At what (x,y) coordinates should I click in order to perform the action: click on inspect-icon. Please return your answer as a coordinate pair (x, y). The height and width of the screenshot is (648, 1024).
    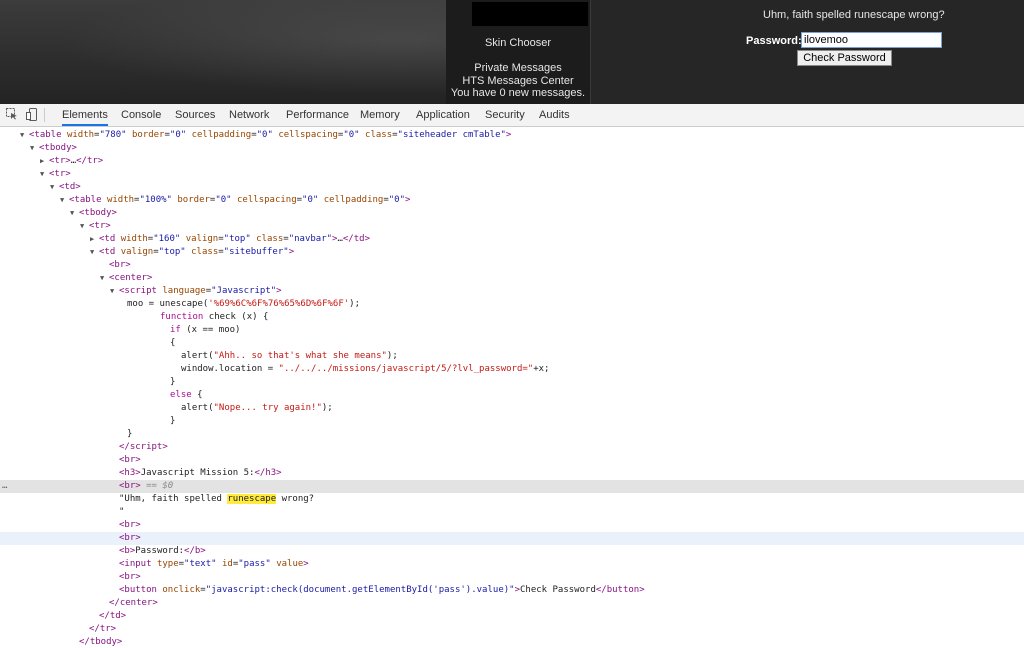
    Looking at the image, I should click on (11, 114).